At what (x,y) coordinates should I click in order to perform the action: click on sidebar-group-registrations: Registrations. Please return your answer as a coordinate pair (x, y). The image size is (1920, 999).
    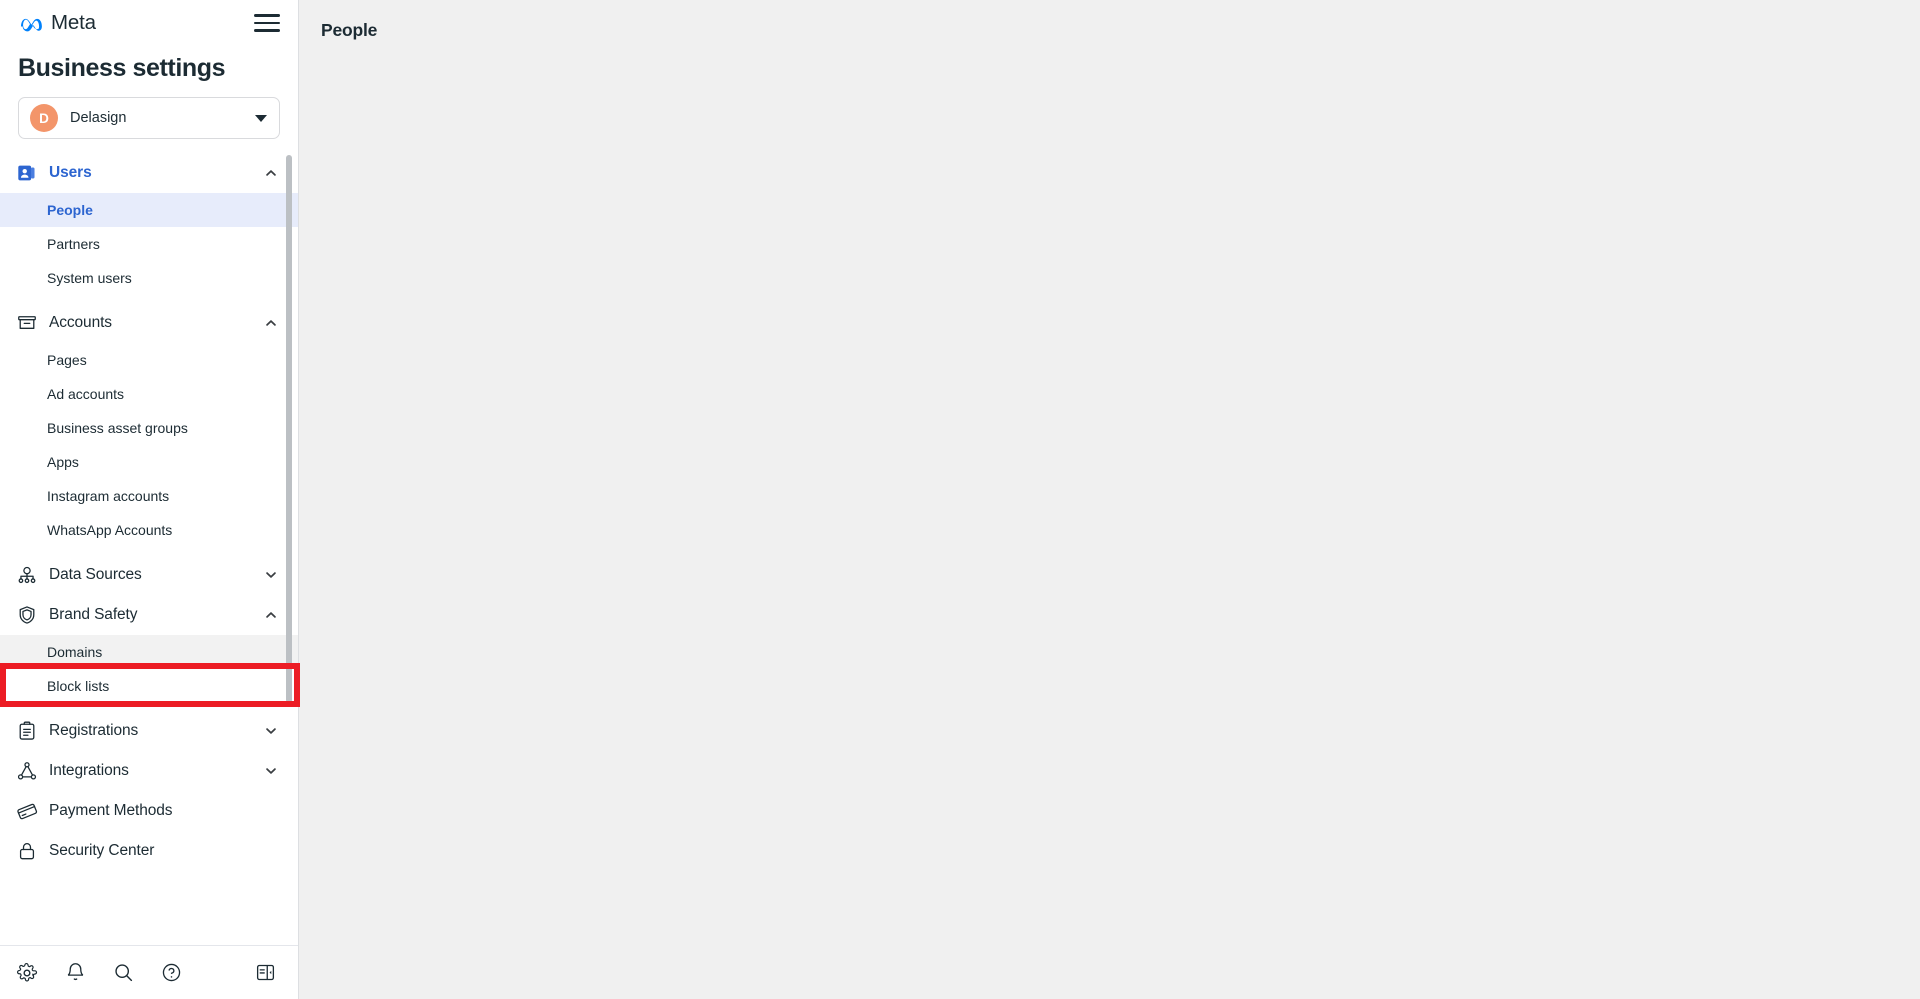
    Looking at the image, I should click on (149, 731).